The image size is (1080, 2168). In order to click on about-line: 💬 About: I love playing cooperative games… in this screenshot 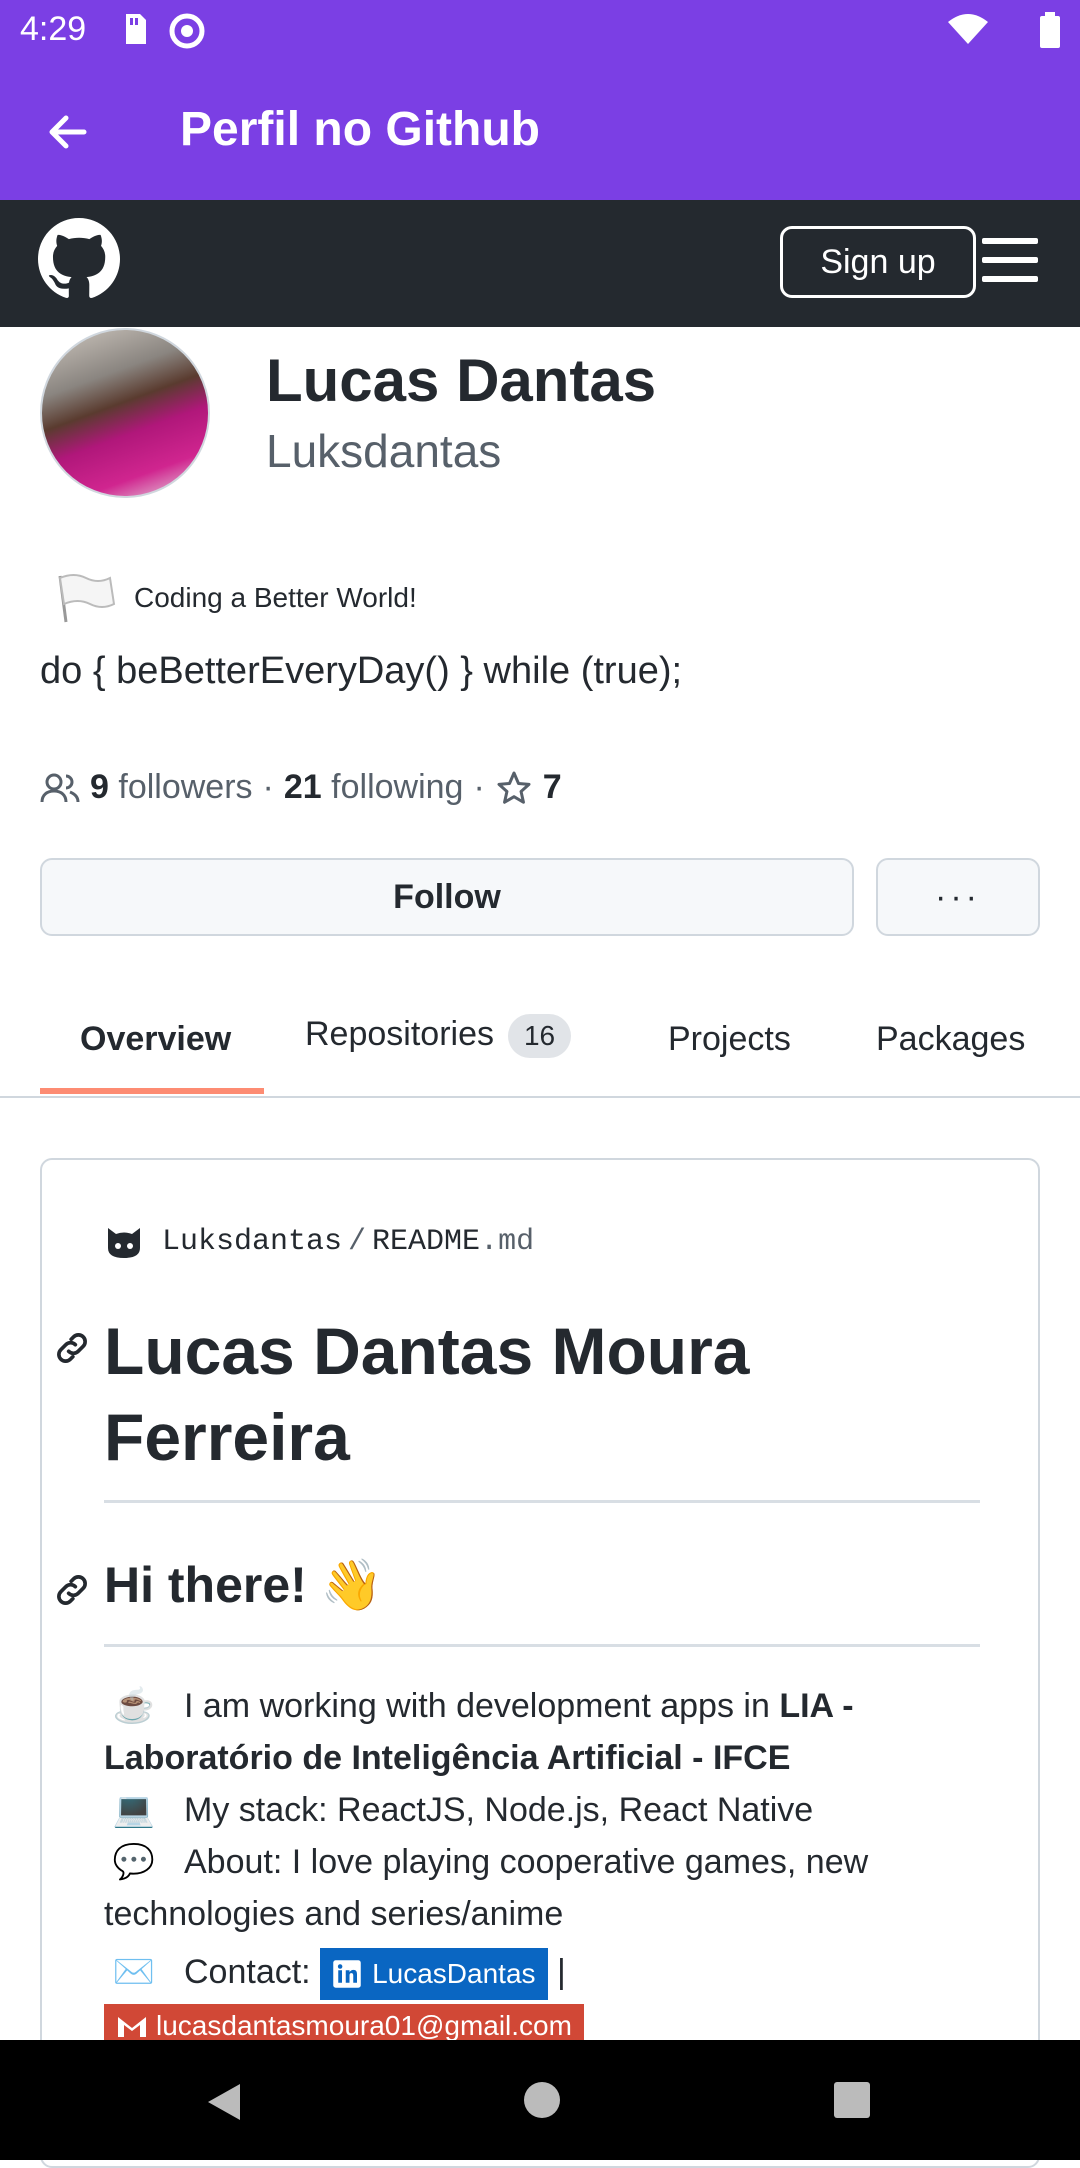, I will do `click(544, 1888)`.